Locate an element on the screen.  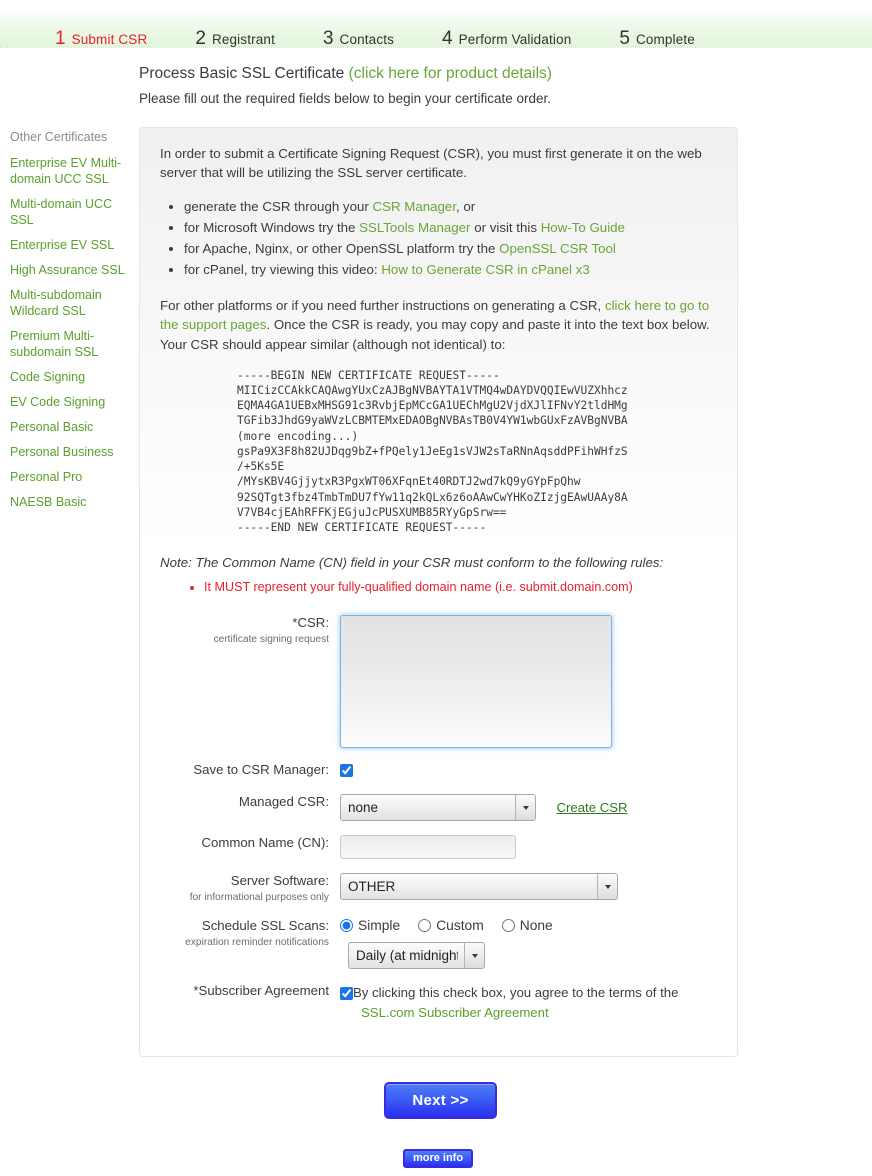
sidebar-item-high-assurance-ssl: High Assurance SSL is located at coordinates (70, 270).